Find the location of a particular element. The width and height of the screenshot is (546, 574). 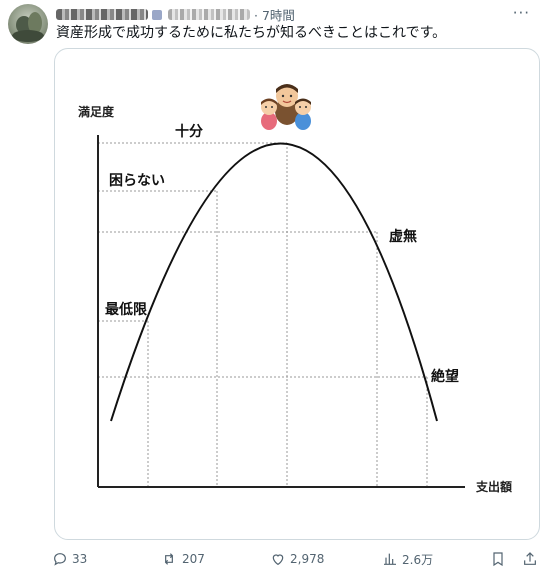

like-button: 2,978 is located at coordinates (297, 559).